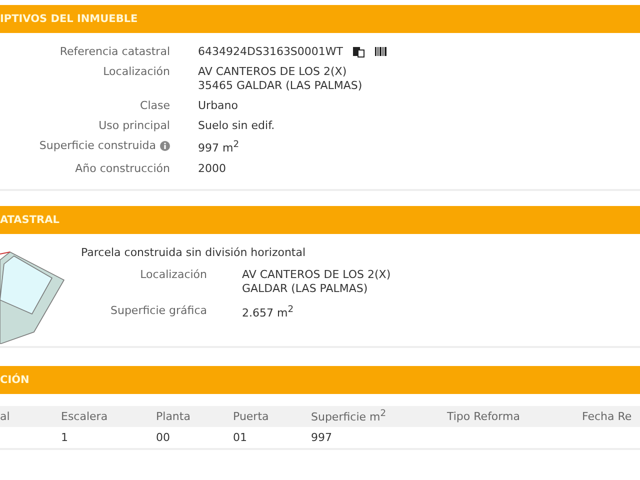 This screenshot has height=480, width=640. Describe the element at coordinates (158, 310) in the screenshot. I see `field-label: Superficie gráfica` at that location.